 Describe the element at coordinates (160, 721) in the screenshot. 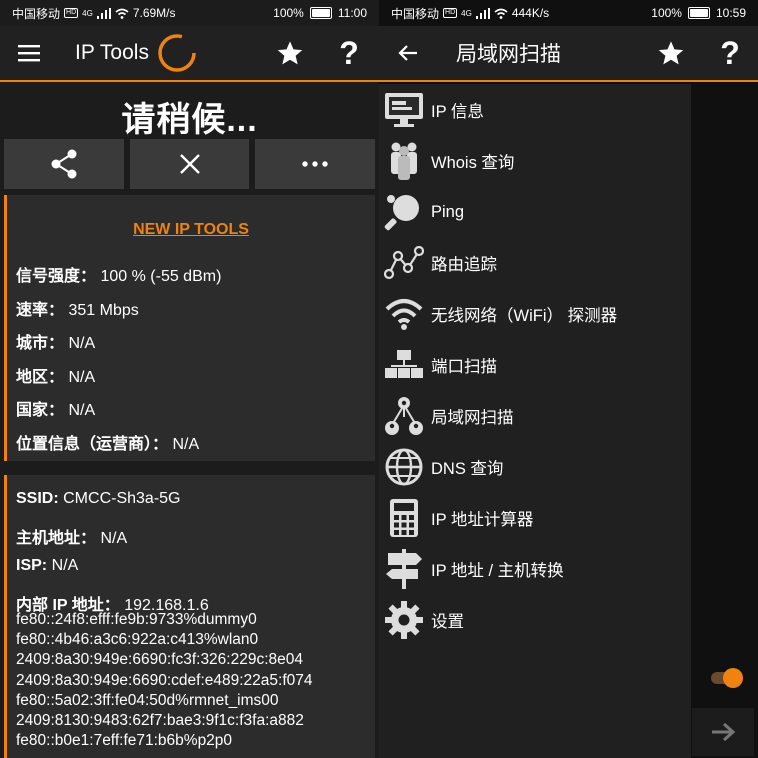

I see `ipv6-address: 2409:8130:9483:62f7:bae3:9f1c:f3fa:a882` at that location.